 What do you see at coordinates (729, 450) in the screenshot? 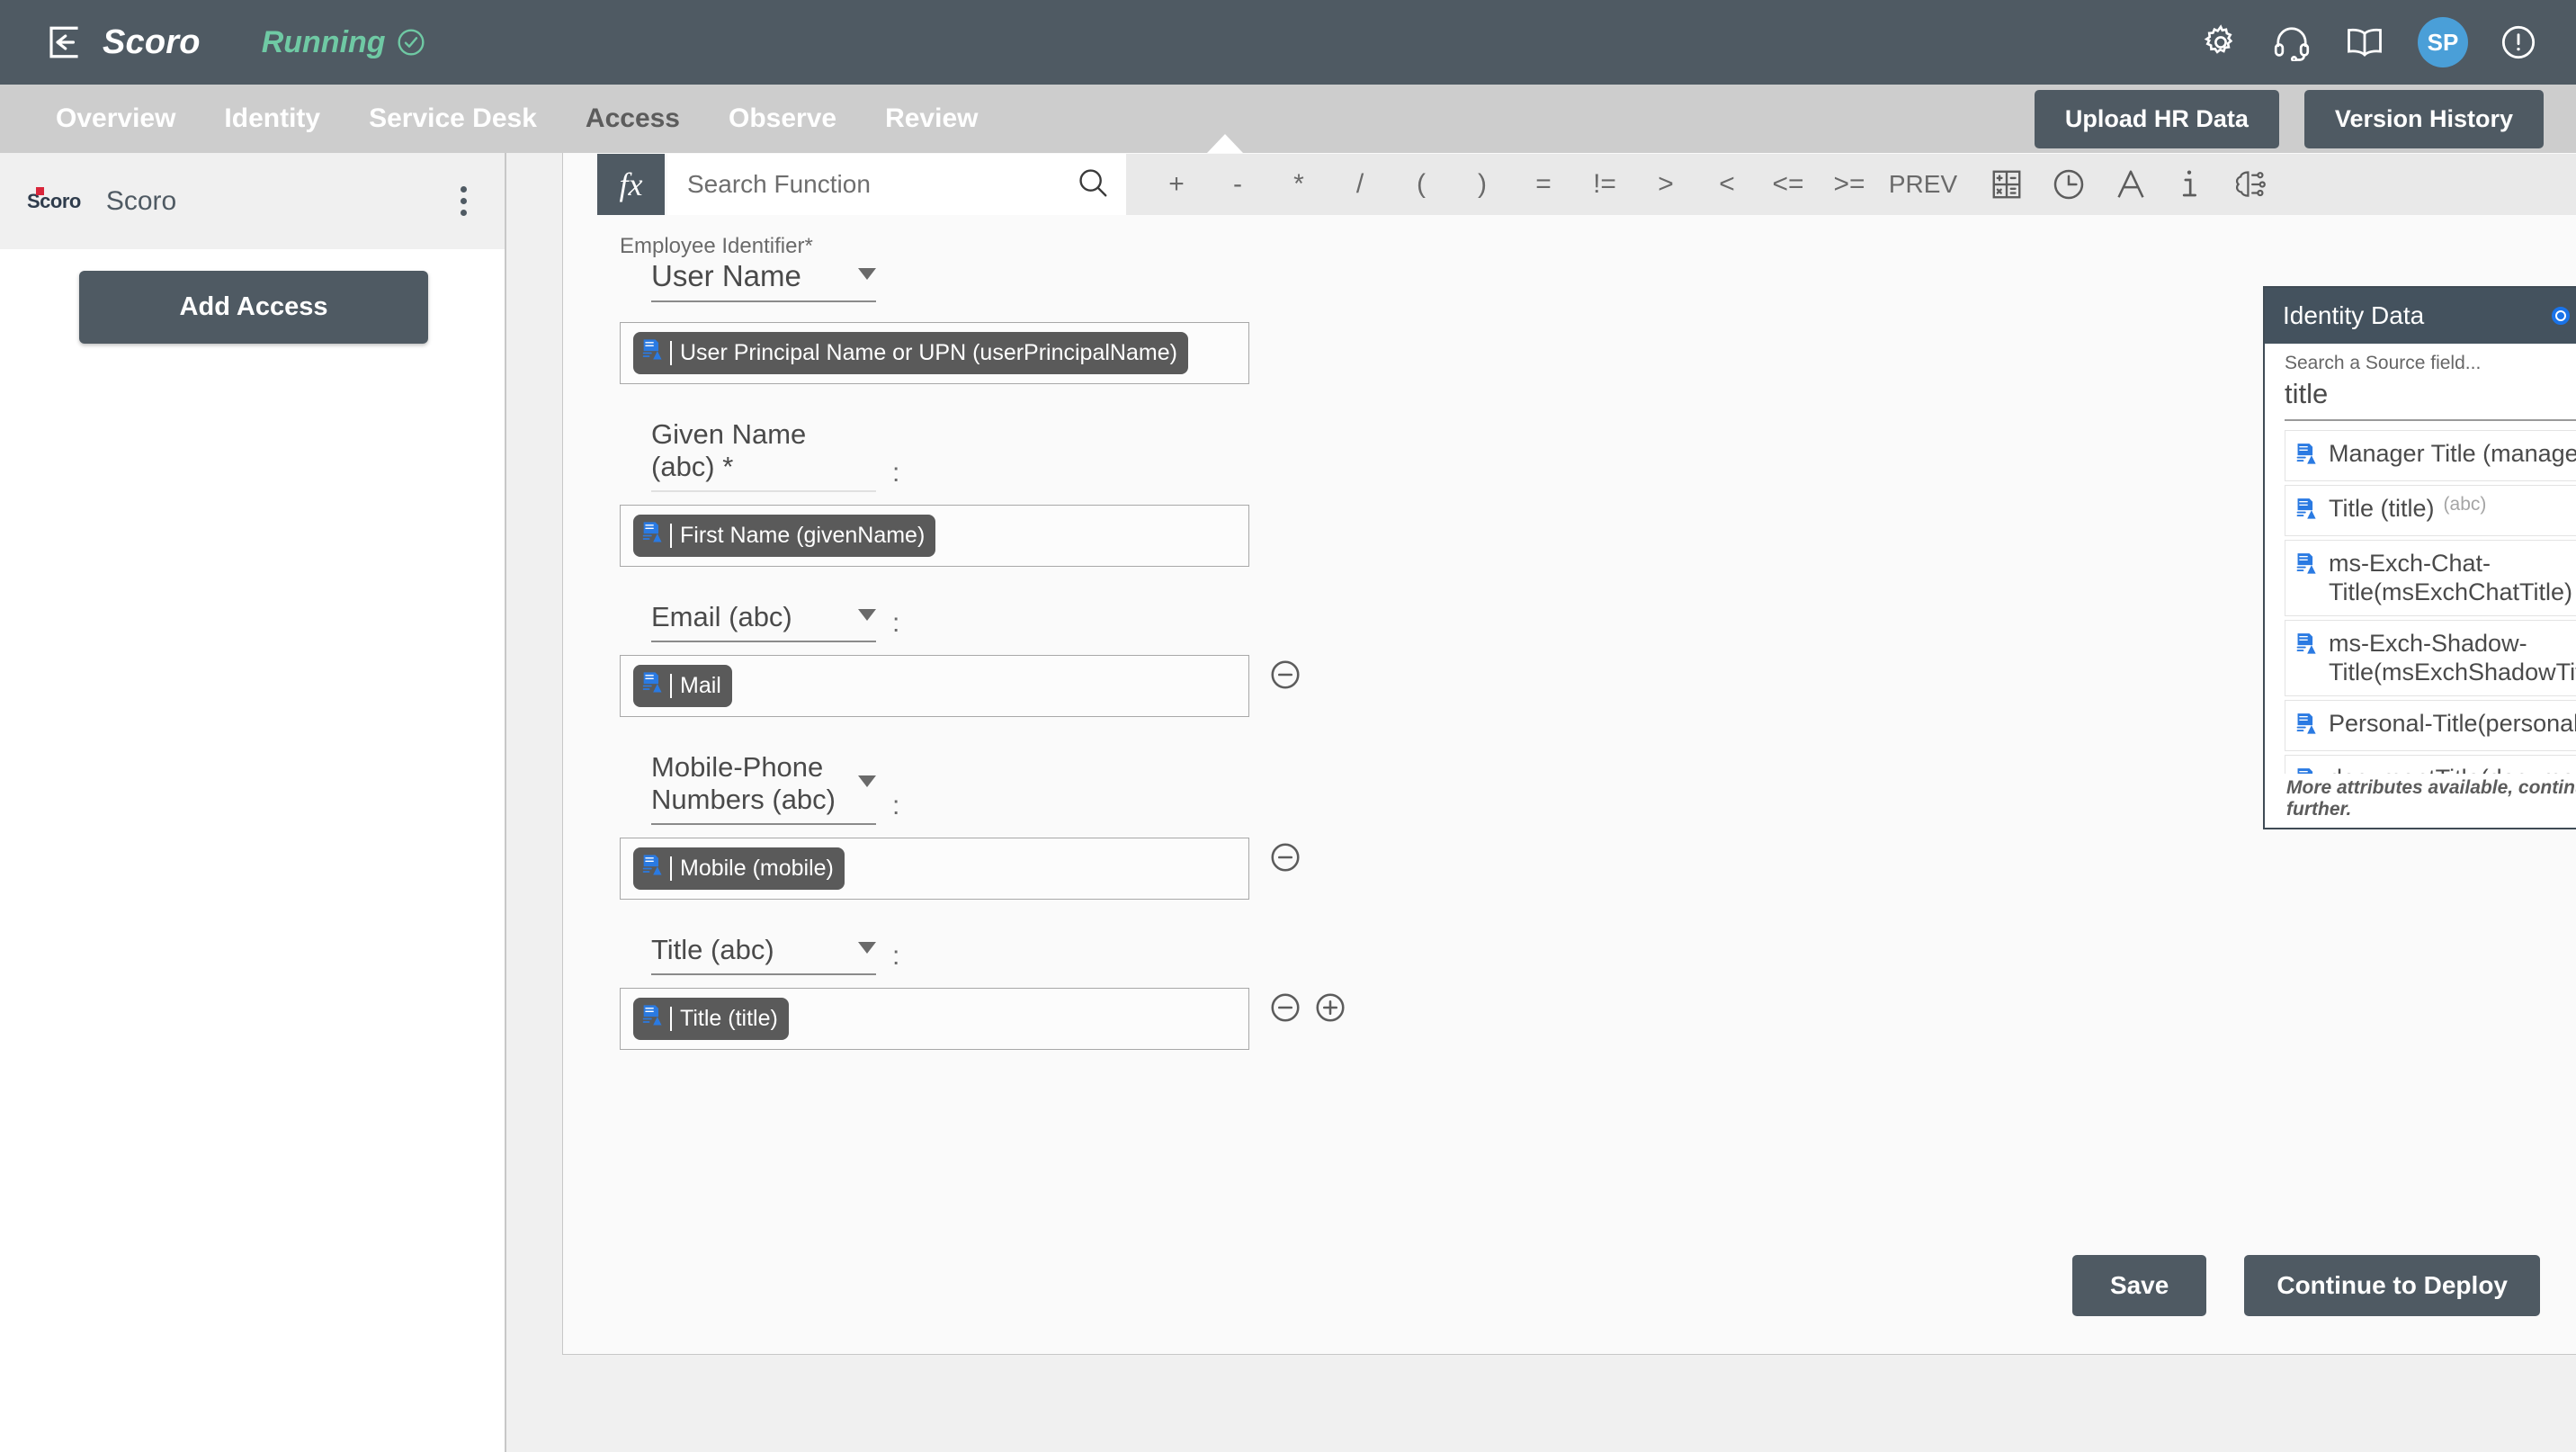
I see `given-name-label: Given Name (abc) *` at bounding box center [729, 450].